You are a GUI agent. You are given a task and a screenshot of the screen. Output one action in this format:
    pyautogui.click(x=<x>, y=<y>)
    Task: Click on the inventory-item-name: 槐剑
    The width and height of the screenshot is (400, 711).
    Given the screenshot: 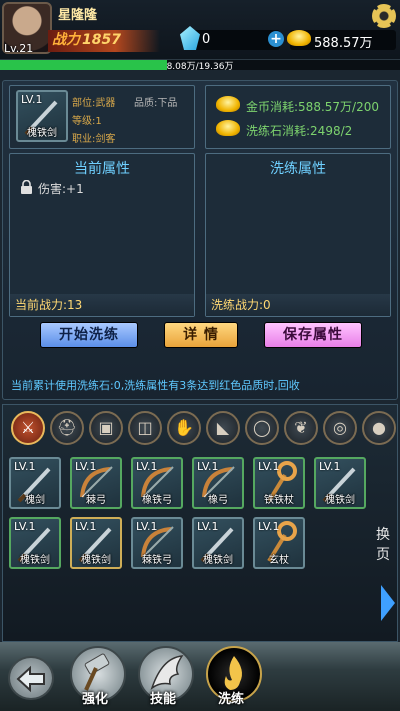 What is the action you would take?
    pyautogui.click(x=35, y=500)
    